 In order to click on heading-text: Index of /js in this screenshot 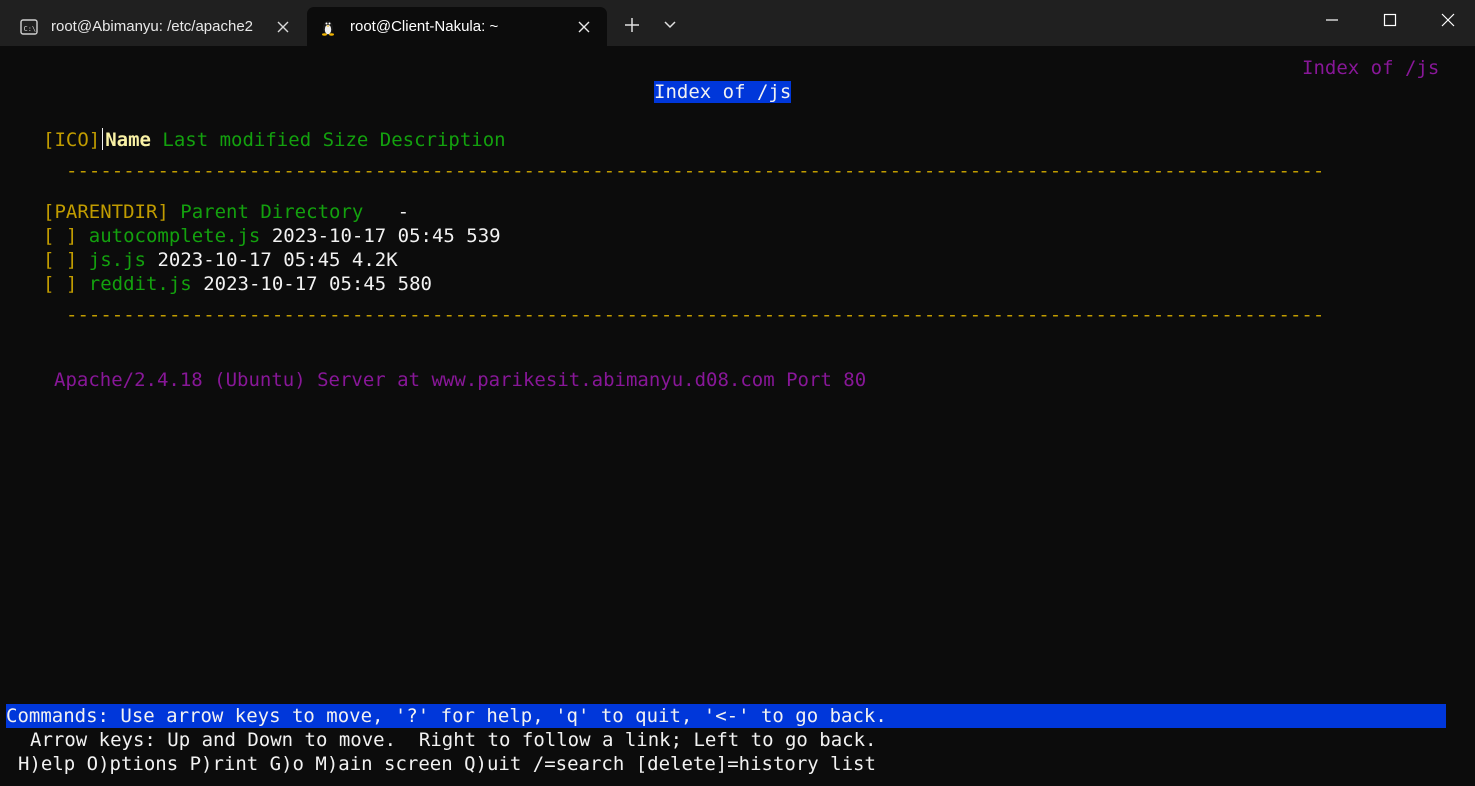, I will do `click(723, 92)`.